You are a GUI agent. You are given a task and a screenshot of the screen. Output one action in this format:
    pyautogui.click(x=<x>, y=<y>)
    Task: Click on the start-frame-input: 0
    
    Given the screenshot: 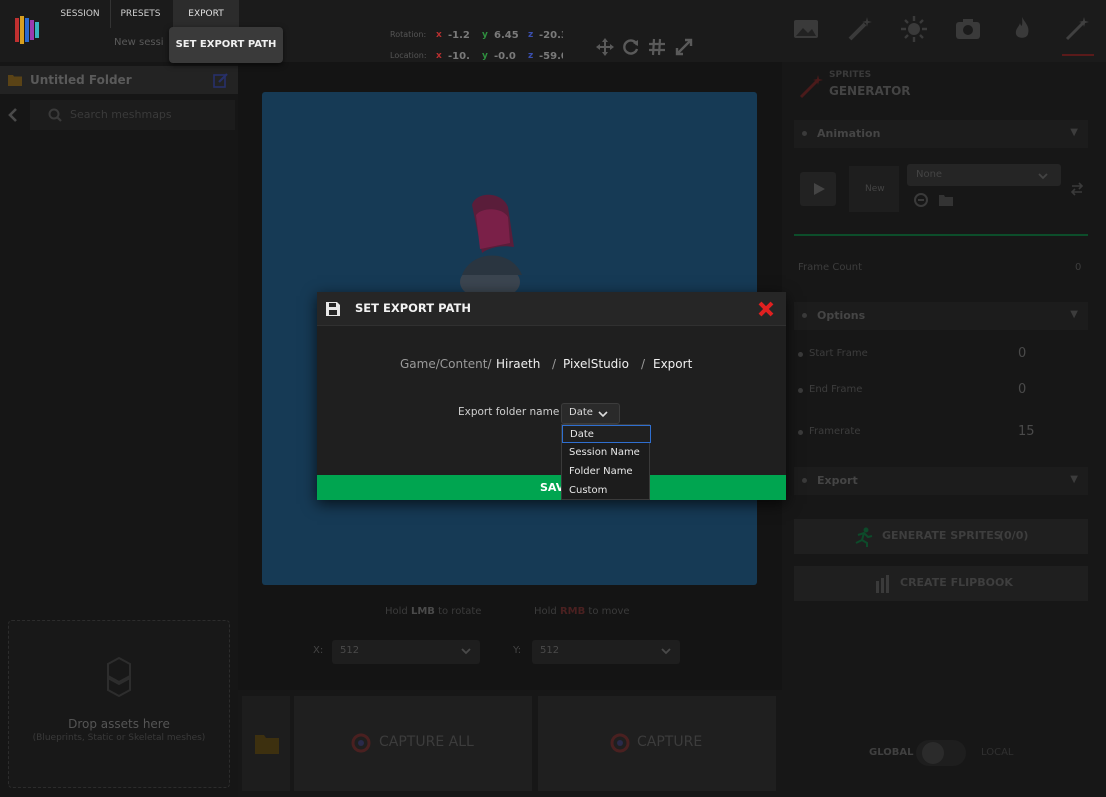 What is the action you would take?
    pyautogui.click(x=1022, y=353)
    